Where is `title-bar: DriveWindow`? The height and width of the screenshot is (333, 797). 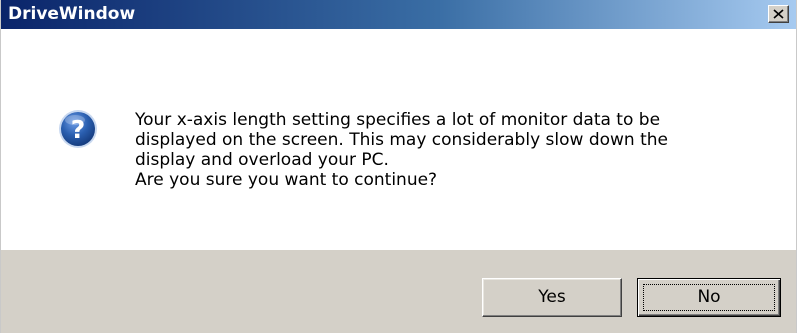 title-bar: DriveWindow is located at coordinates (398, 14).